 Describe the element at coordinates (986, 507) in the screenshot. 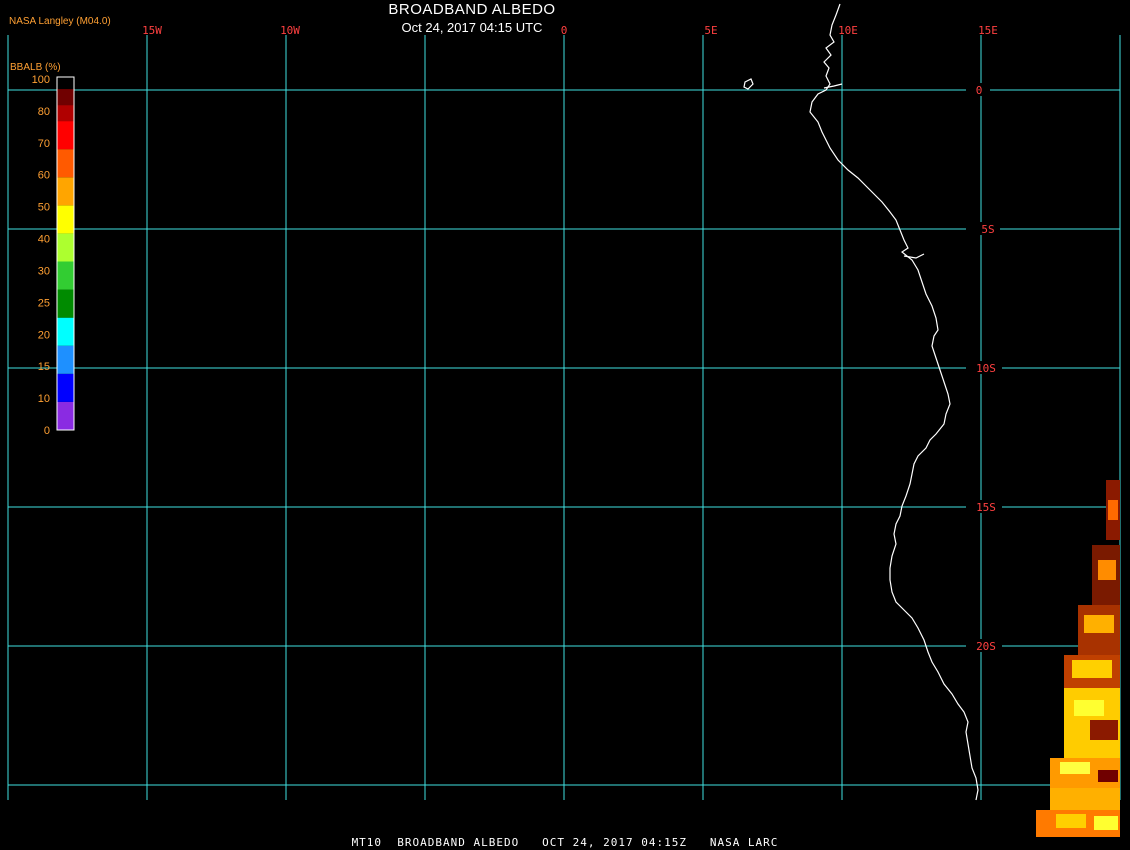

I see `lat-label: 15S` at that location.